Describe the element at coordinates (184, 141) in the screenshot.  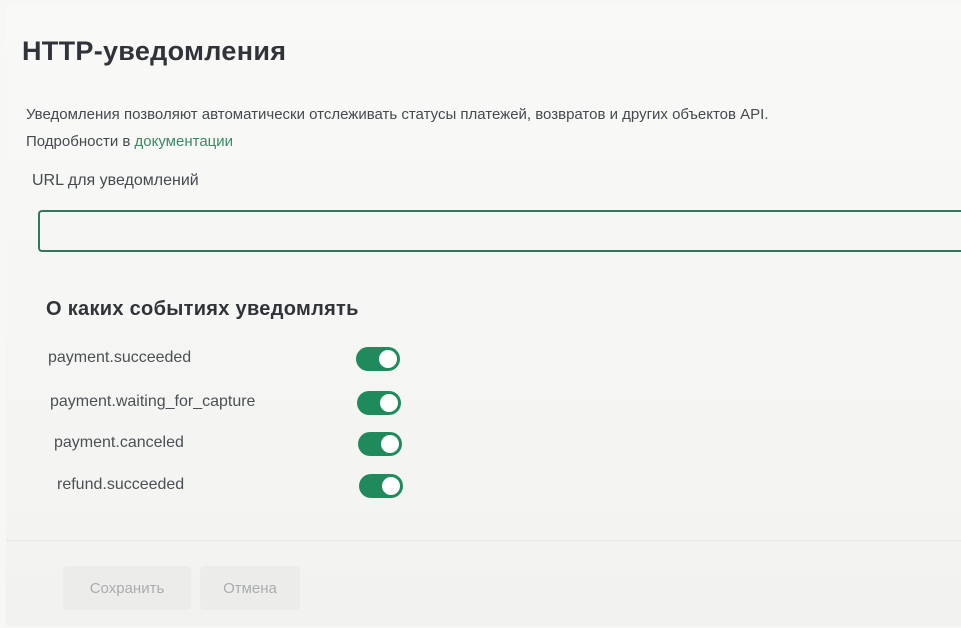
I see `documentation-link: документации` at that location.